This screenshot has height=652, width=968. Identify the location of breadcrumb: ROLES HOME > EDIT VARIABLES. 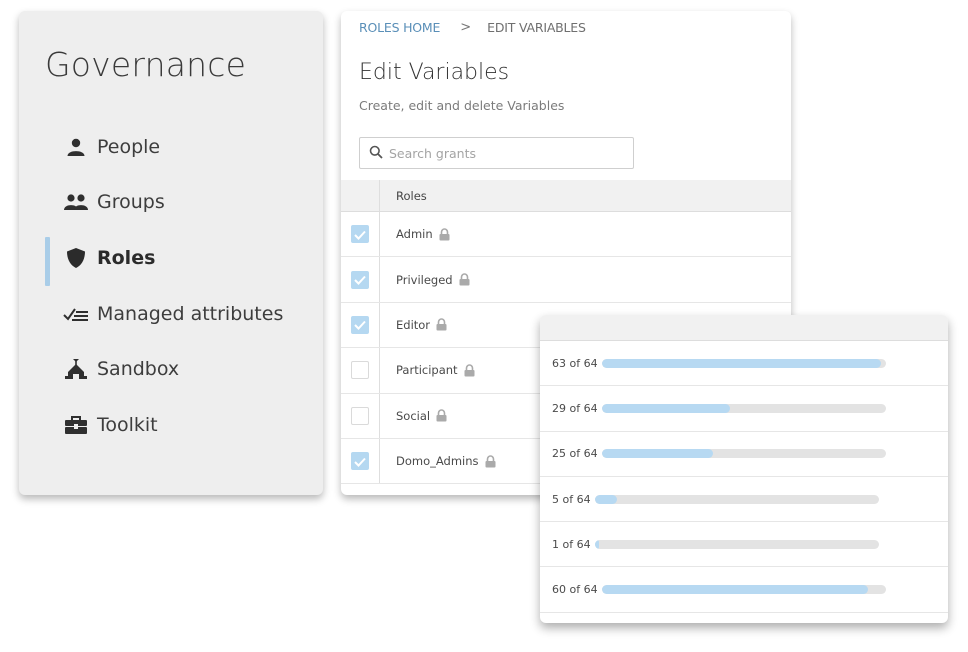
(472, 27).